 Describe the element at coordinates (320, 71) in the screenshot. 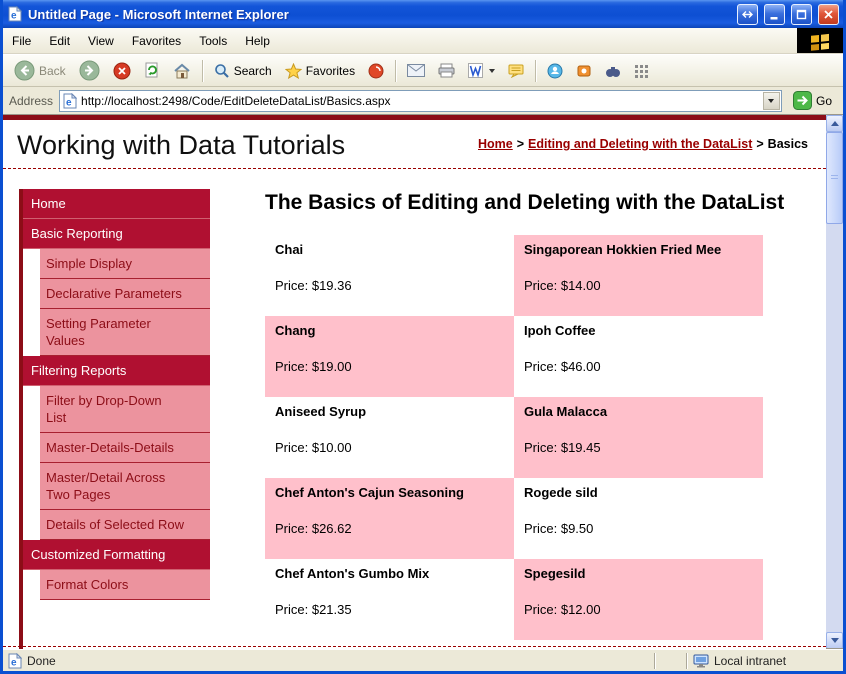

I see `favorites-button: Favorites` at that location.